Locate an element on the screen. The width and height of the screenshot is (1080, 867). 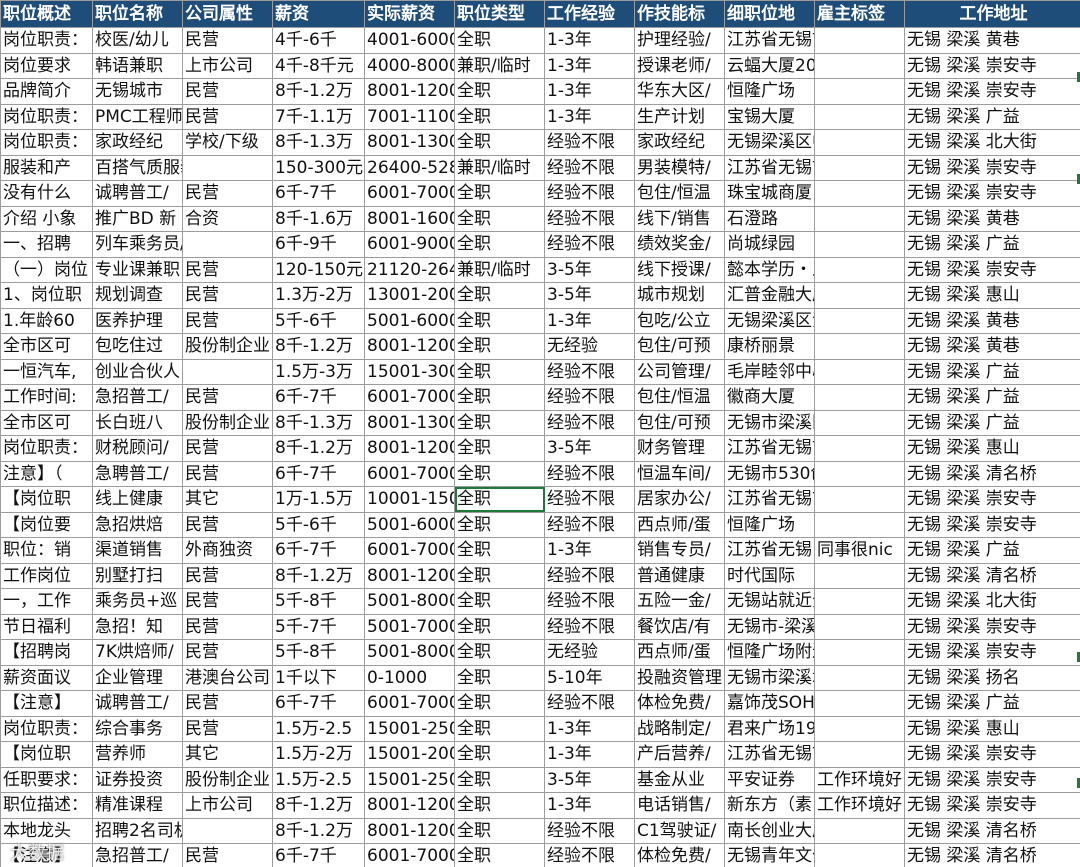
table-cell: 体检免费/ is located at coordinates (679, 703).